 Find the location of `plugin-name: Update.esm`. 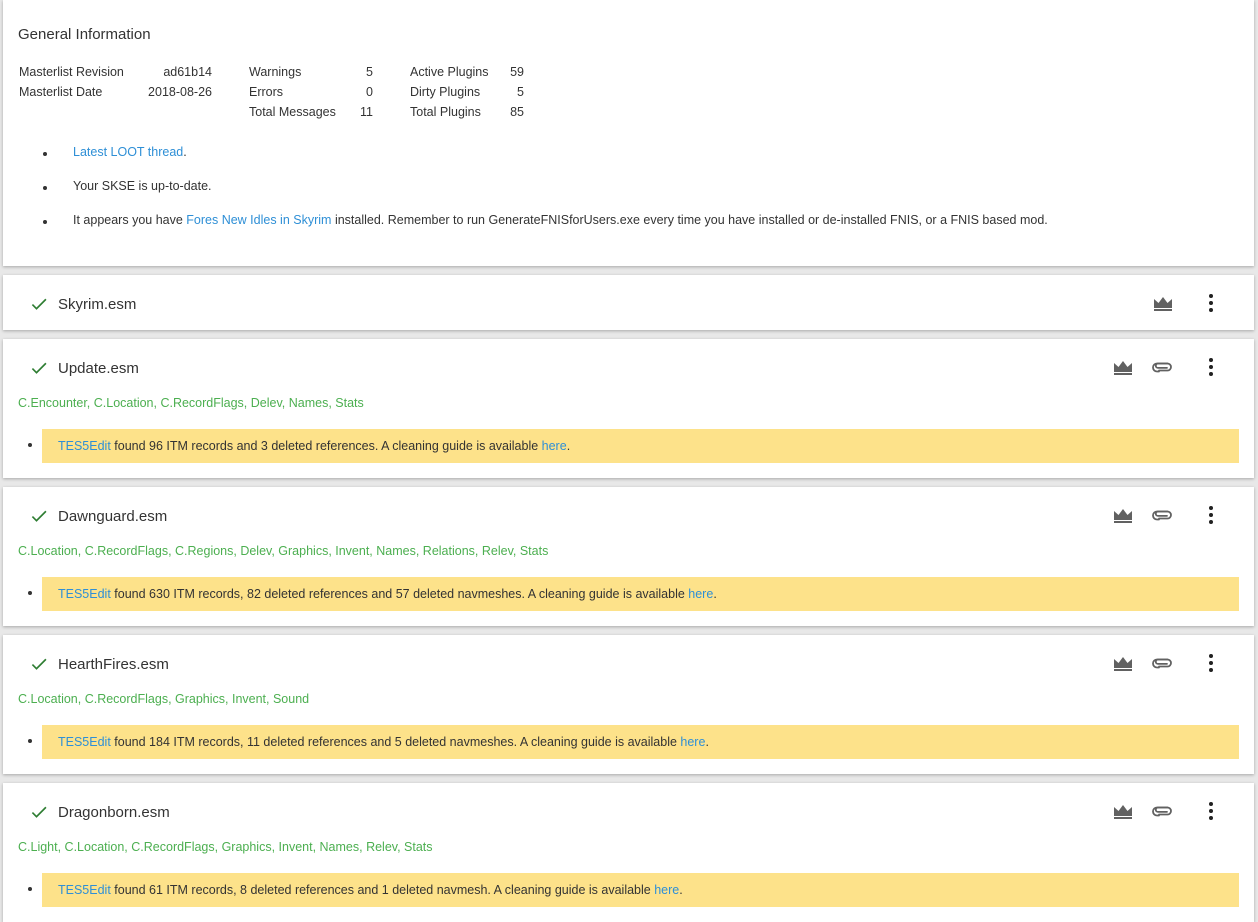

plugin-name: Update.esm is located at coordinates (98, 368).